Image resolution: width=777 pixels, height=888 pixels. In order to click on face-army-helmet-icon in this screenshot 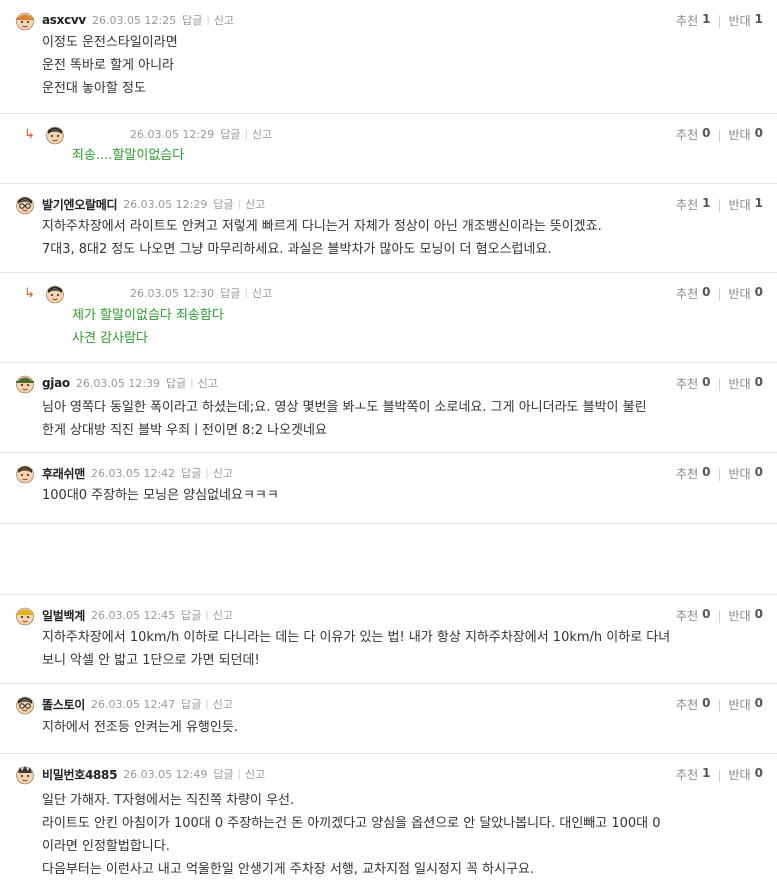, I will do `click(25, 383)`.